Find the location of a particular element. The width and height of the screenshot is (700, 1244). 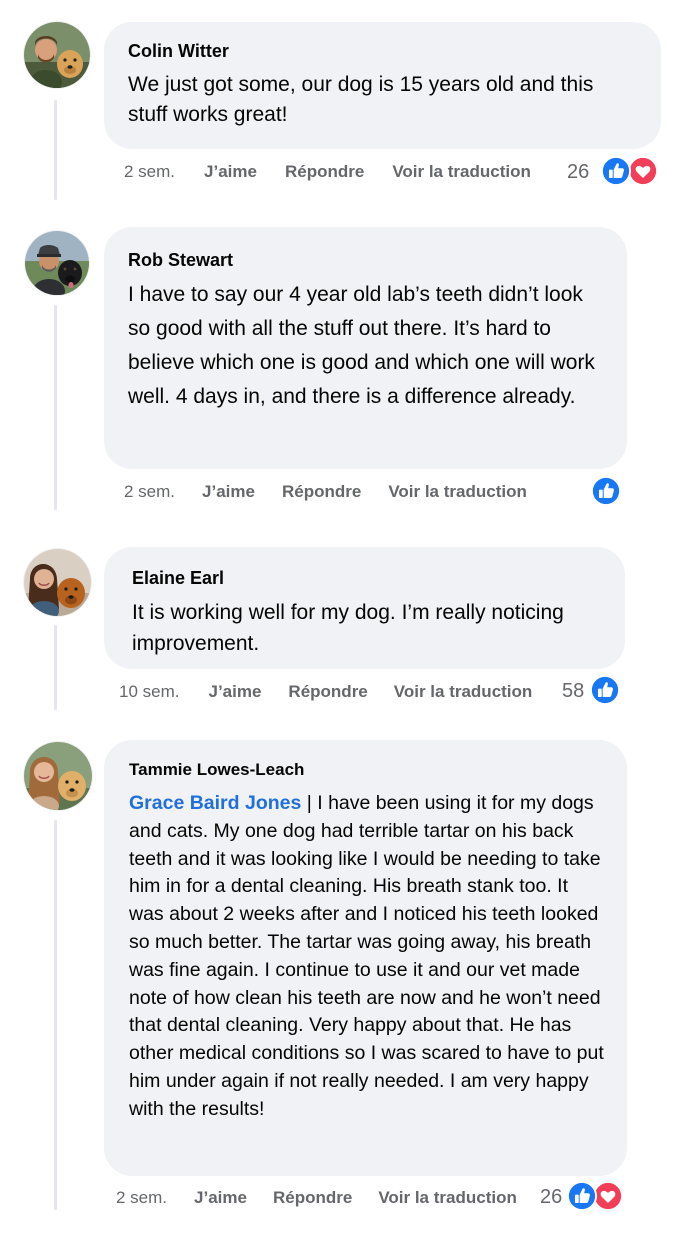

reaction-count: 58 is located at coordinates (573, 691).